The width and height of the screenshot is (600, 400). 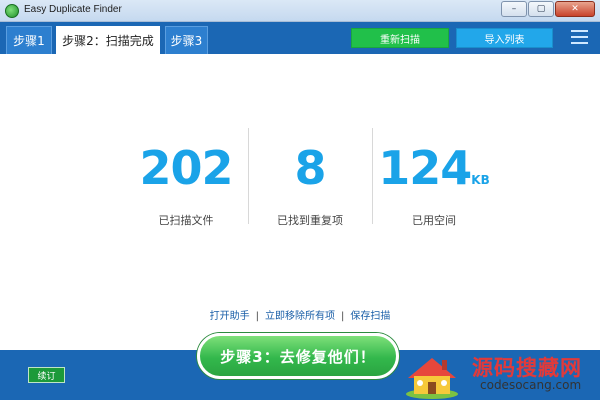 What do you see at coordinates (575, 9) in the screenshot?
I see `close-button: ✕` at bounding box center [575, 9].